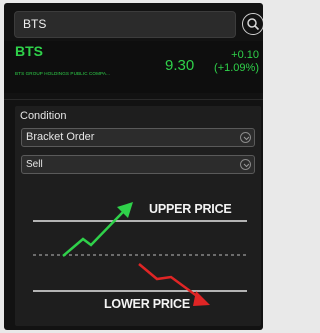 The height and width of the screenshot is (333, 320). What do you see at coordinates (125, 24) in the screenshot?
I see `search-input: BTS` at bounding box center [125, 24].